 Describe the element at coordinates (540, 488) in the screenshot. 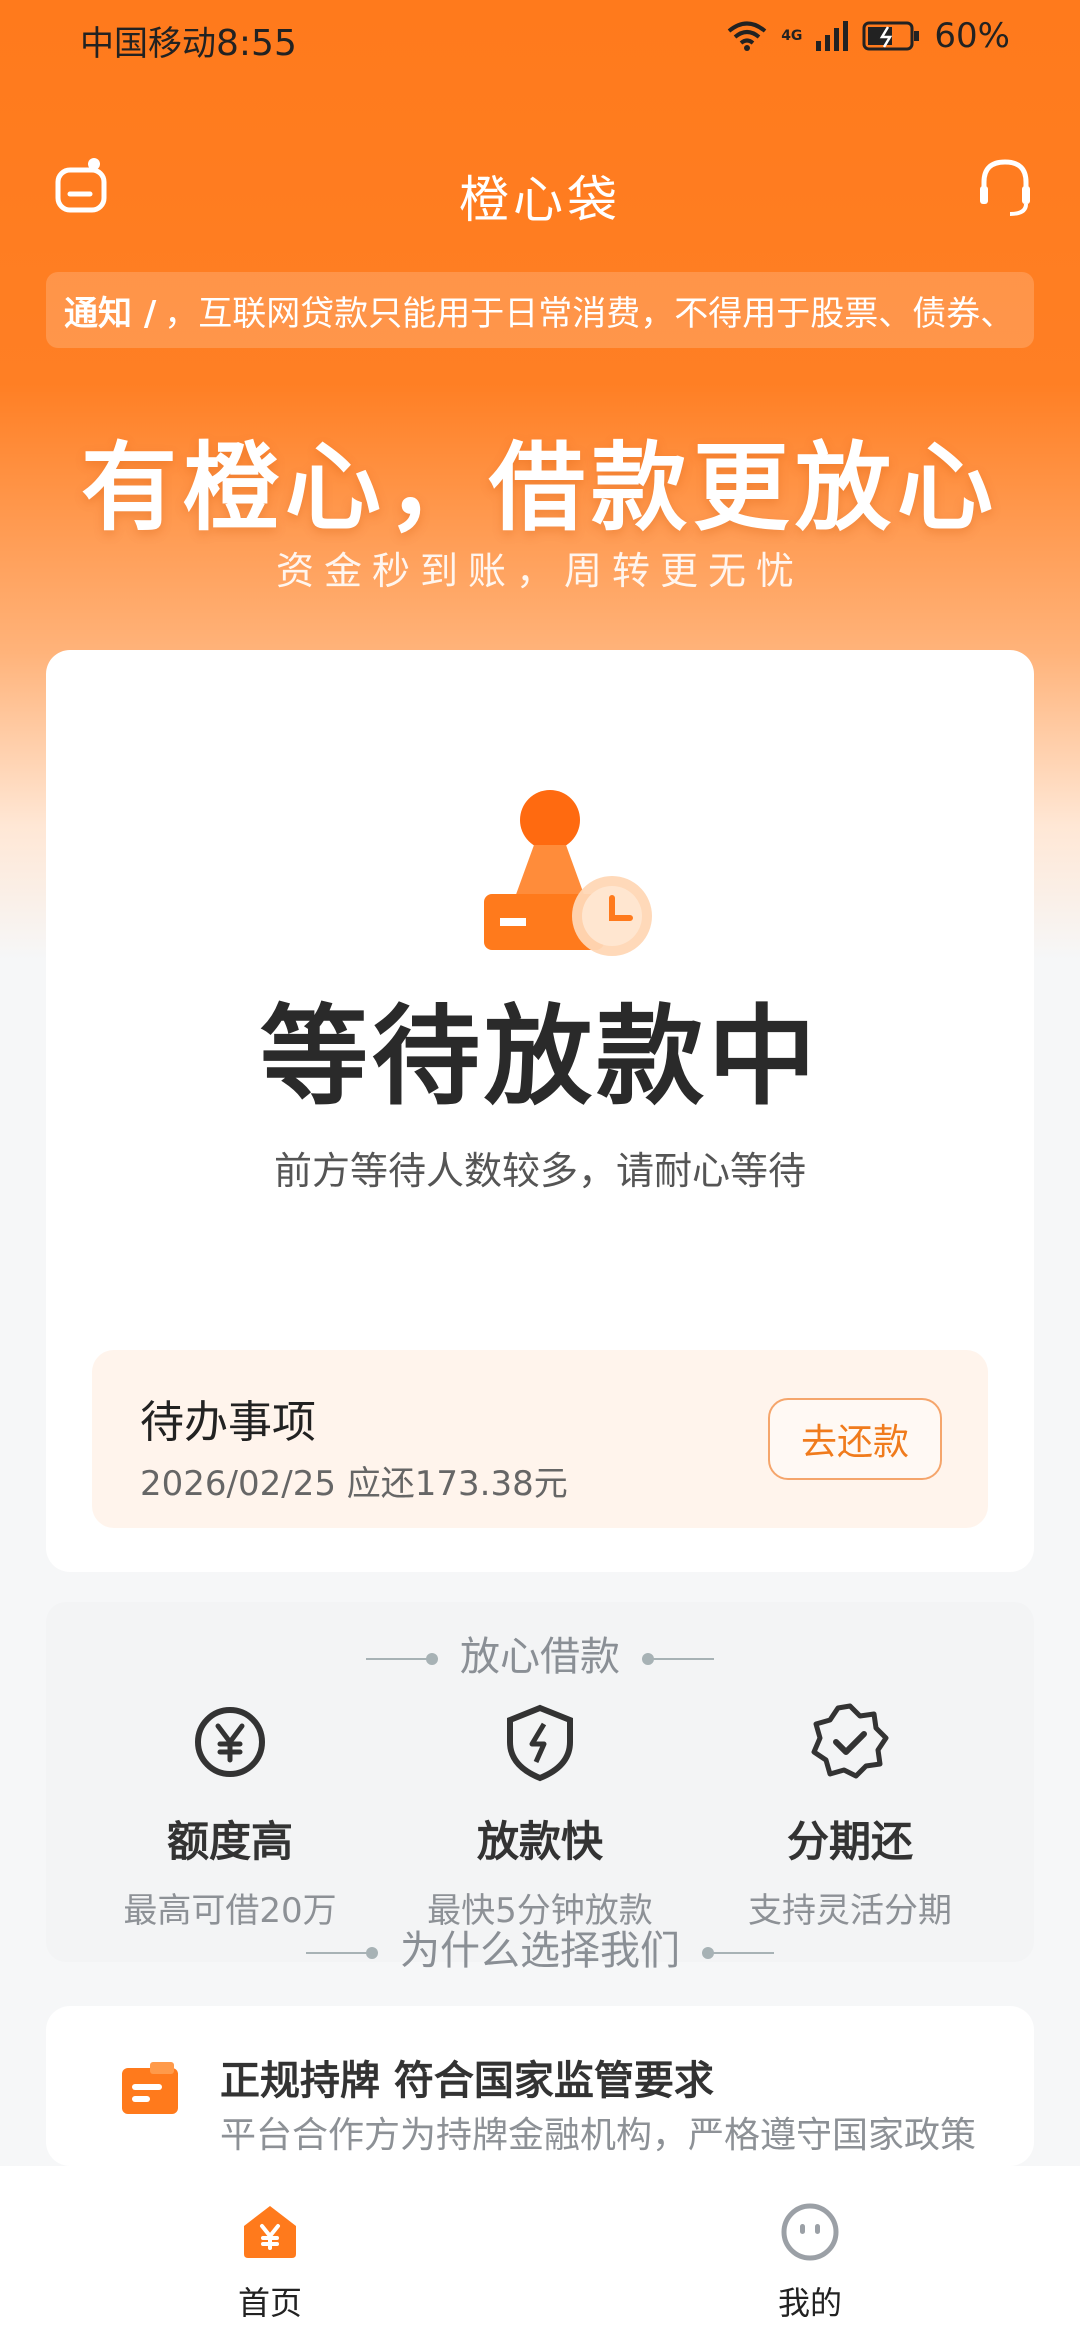

I see `slogan-main: 有橙心，借款更放心` at that location.